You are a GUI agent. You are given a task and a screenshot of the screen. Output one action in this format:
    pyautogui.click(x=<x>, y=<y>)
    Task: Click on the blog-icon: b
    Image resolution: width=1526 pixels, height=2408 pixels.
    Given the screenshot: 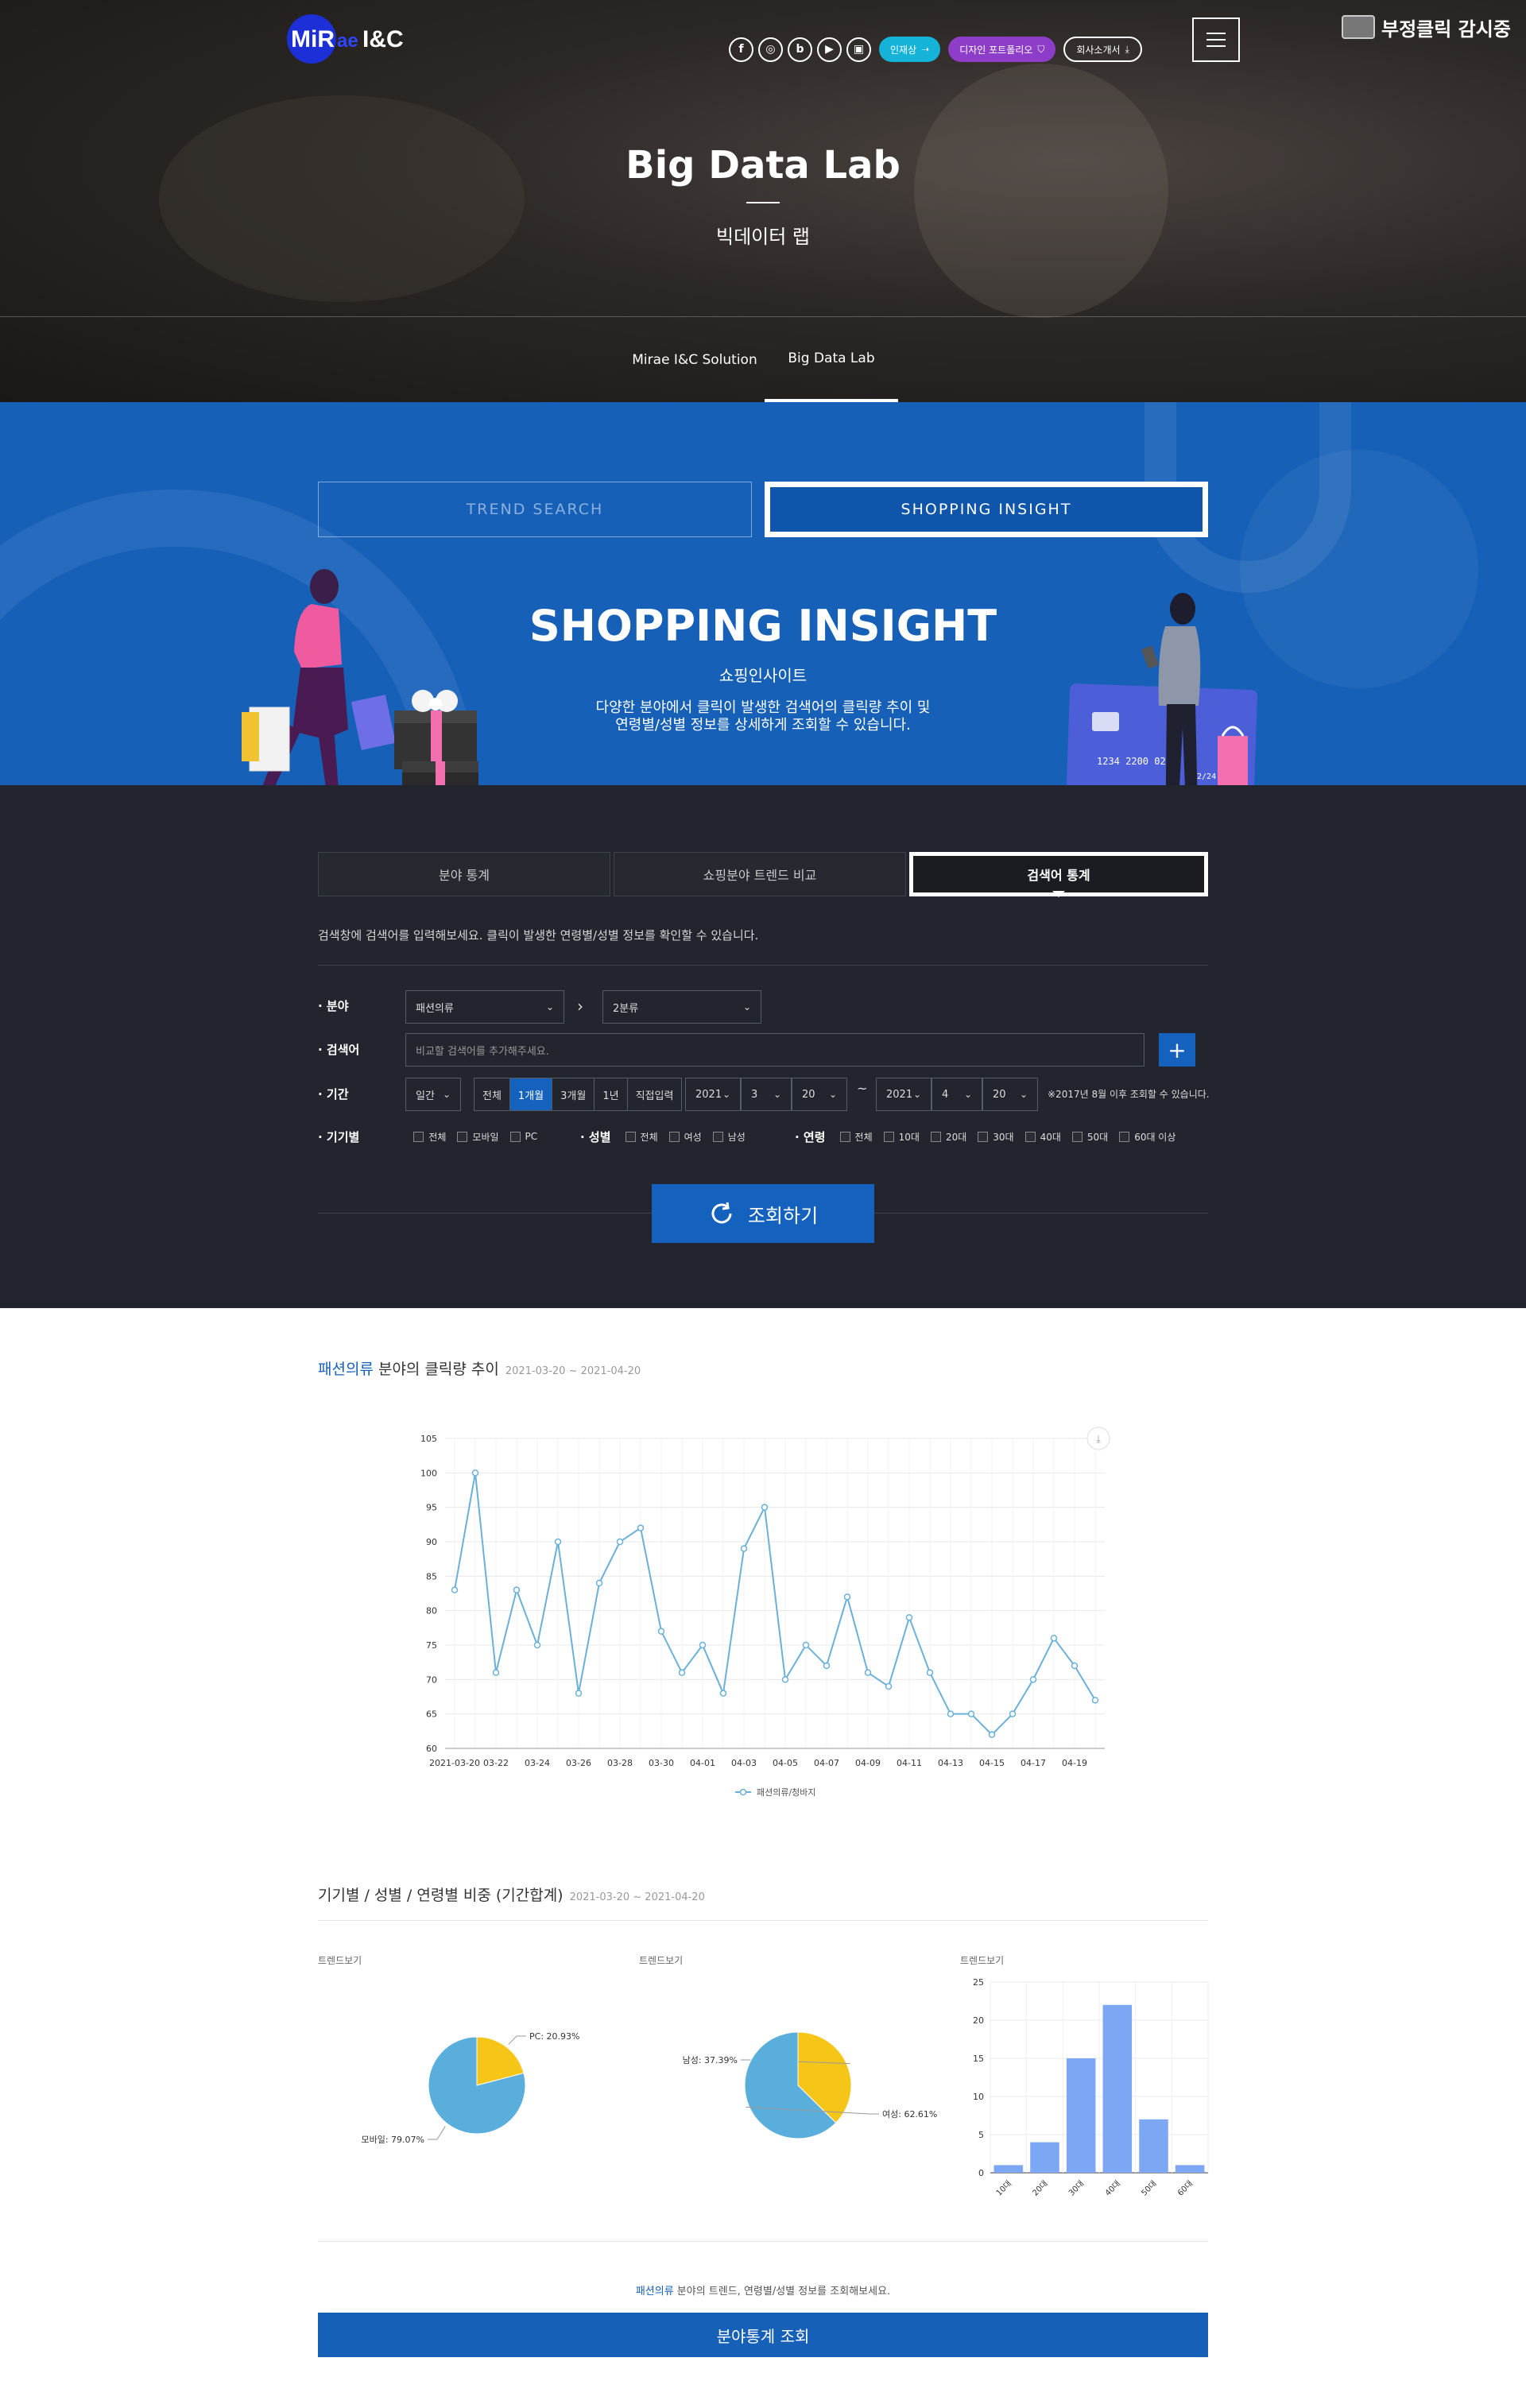 What is the action you would take?
    pyautogui.click(x=800, y=50)
    